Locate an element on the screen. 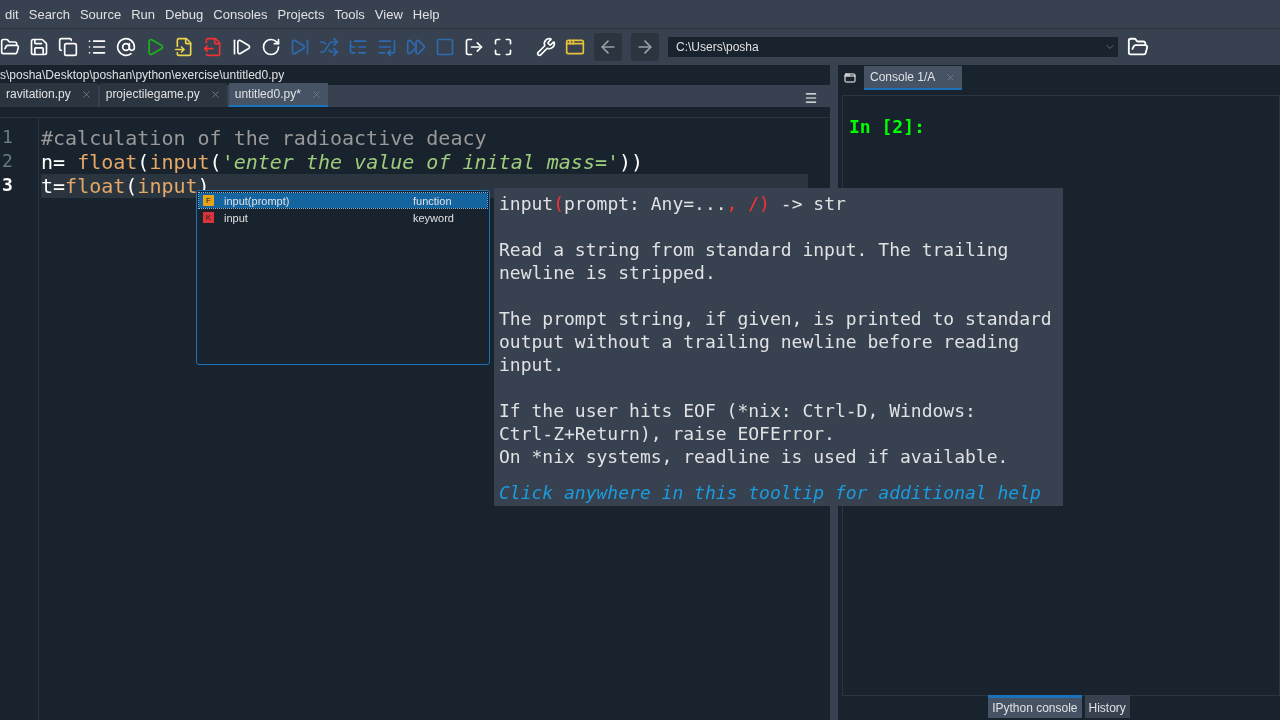 The width and height of the screenshot is (1280, 720). kind-icon: K is located at coordinates (208, 217).